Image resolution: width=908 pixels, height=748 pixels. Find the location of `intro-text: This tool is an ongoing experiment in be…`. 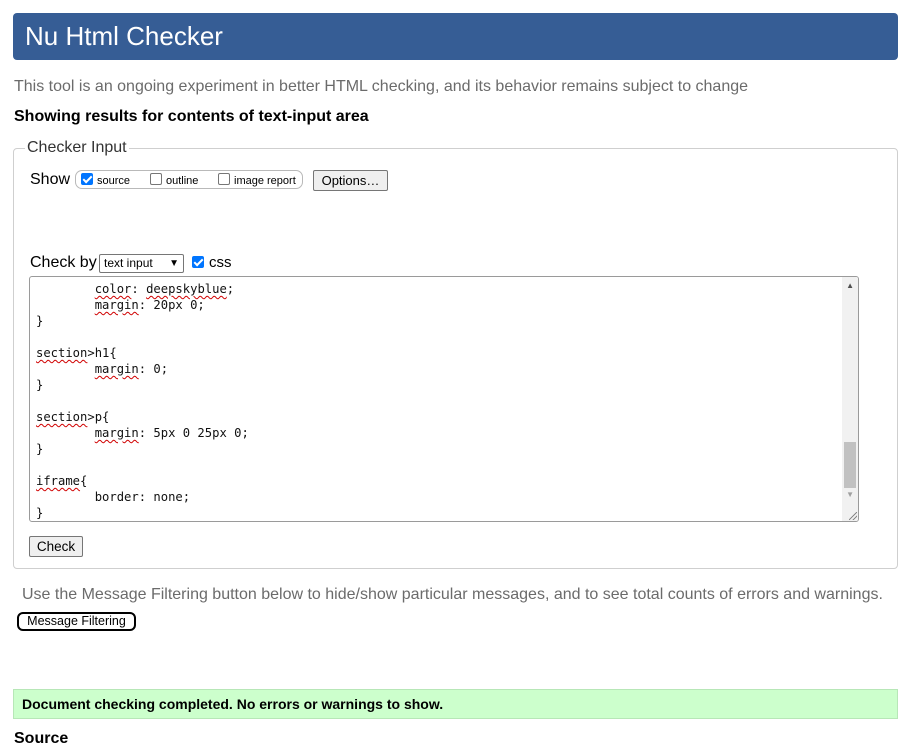

intro-text: This tool is an ongoing experiment in be… is located at coordinates (381, 86).